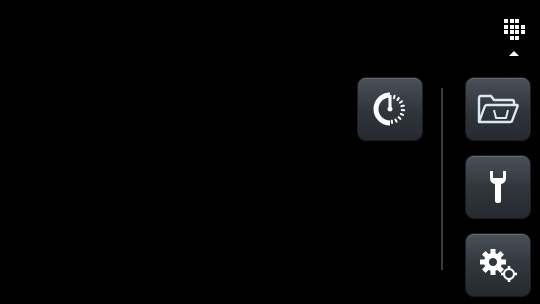  I want to click on timer-button, so click(390, 109).